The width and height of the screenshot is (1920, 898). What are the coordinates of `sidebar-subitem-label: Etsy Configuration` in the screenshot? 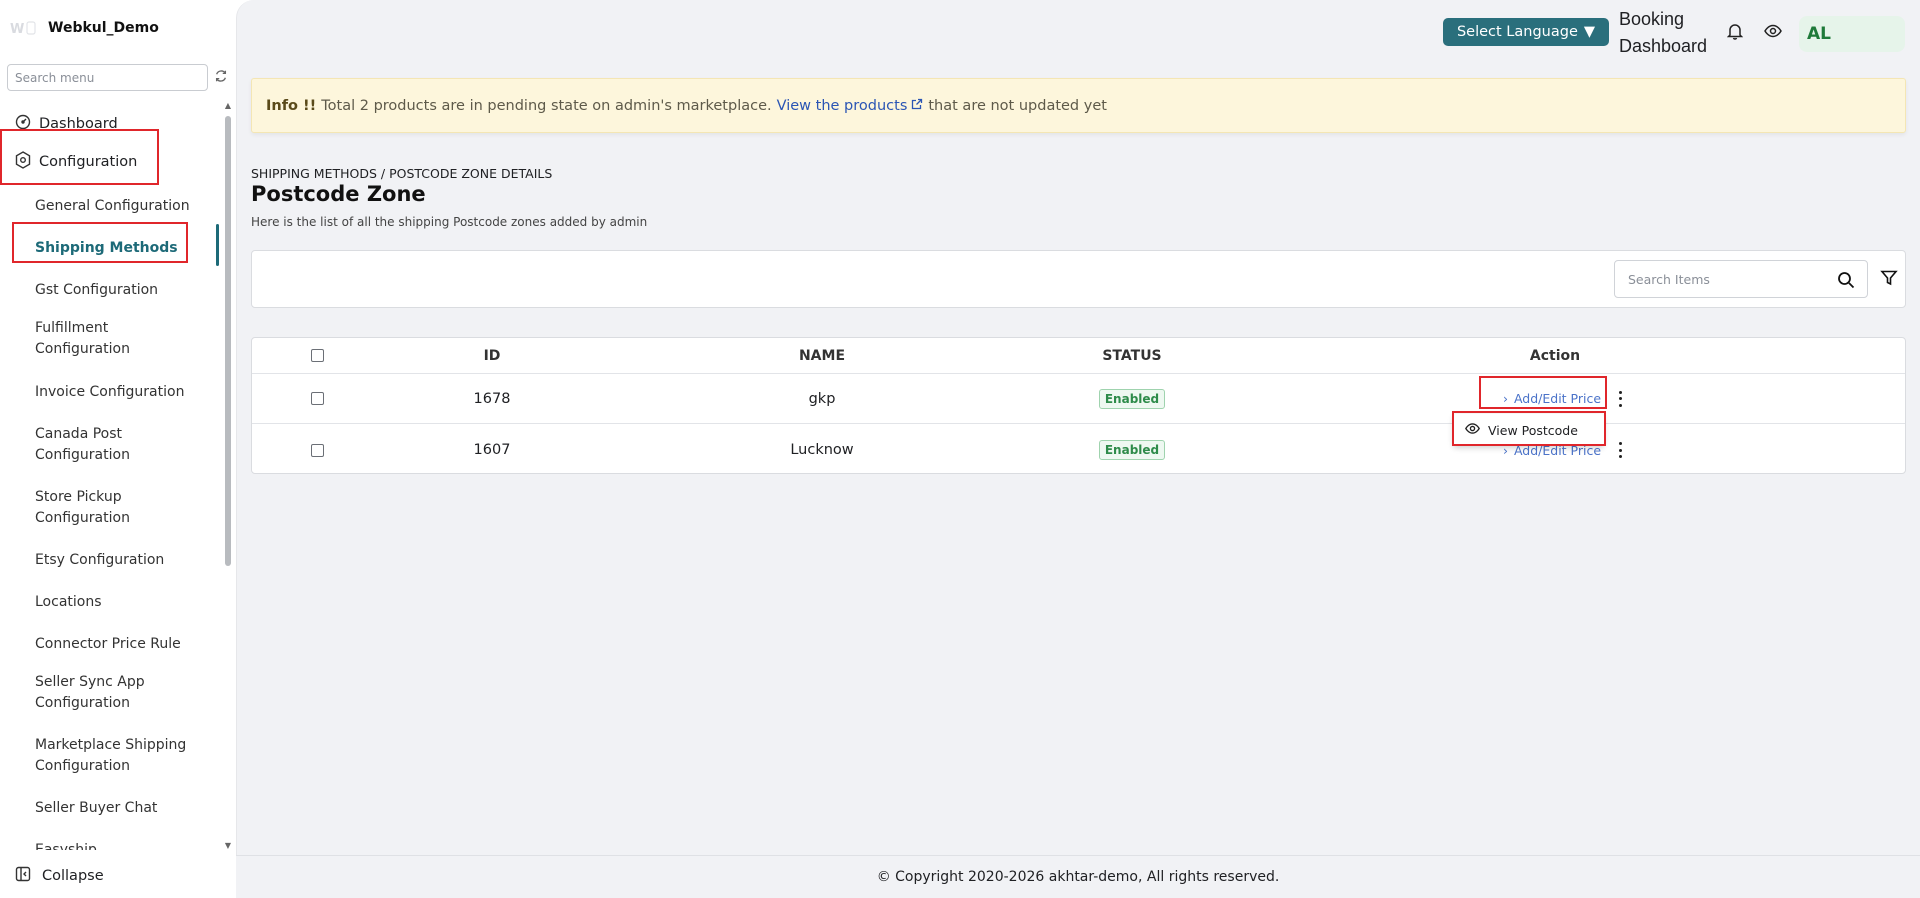 It's located at (100, 559).